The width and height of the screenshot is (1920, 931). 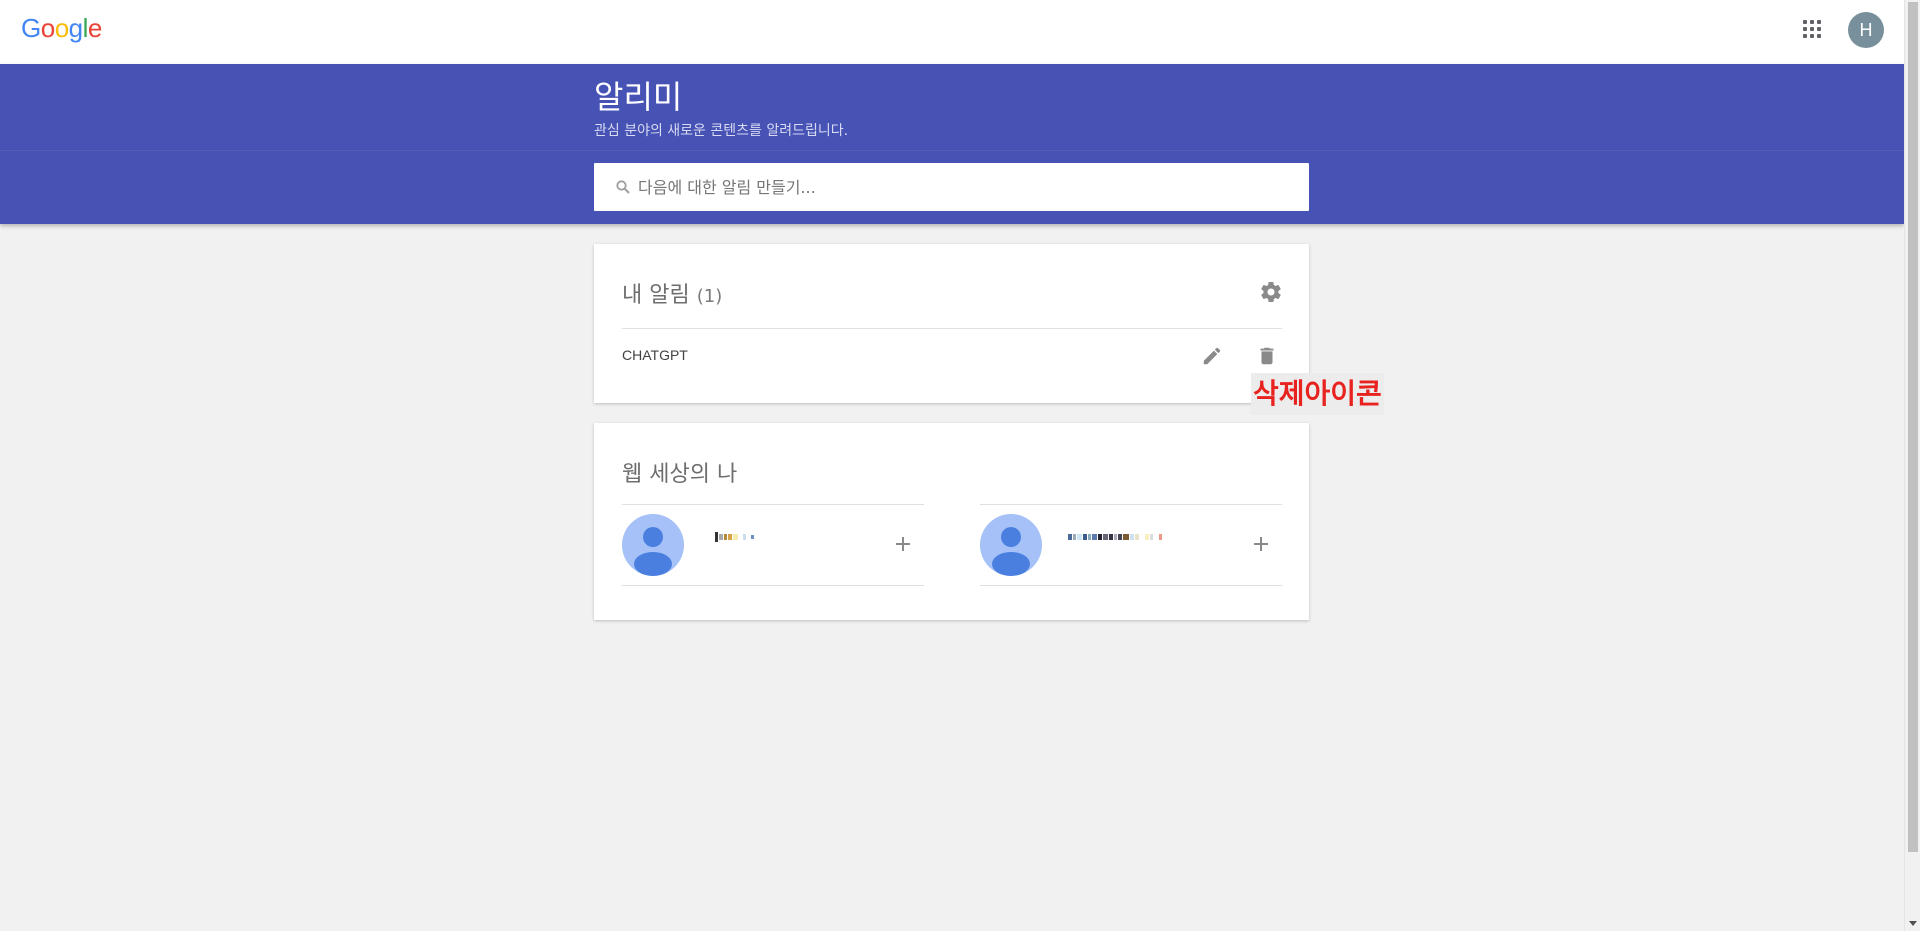 I want to click on search-icon, so click(x=623, y=187).